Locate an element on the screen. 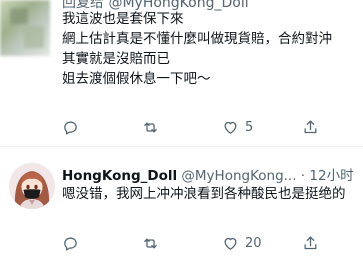 The image size is (363, 261). tweet-line: 我這波也是套保下來 is located at coordinates (123, 19).